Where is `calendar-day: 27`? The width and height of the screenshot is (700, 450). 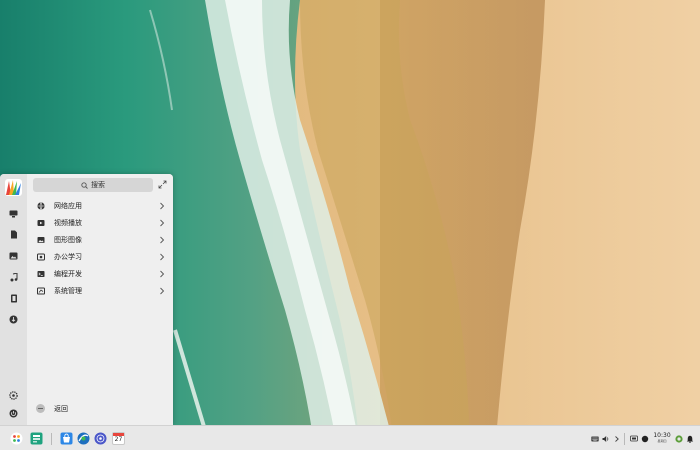
calendar-day: 27 is located at coordinates (118, 439).